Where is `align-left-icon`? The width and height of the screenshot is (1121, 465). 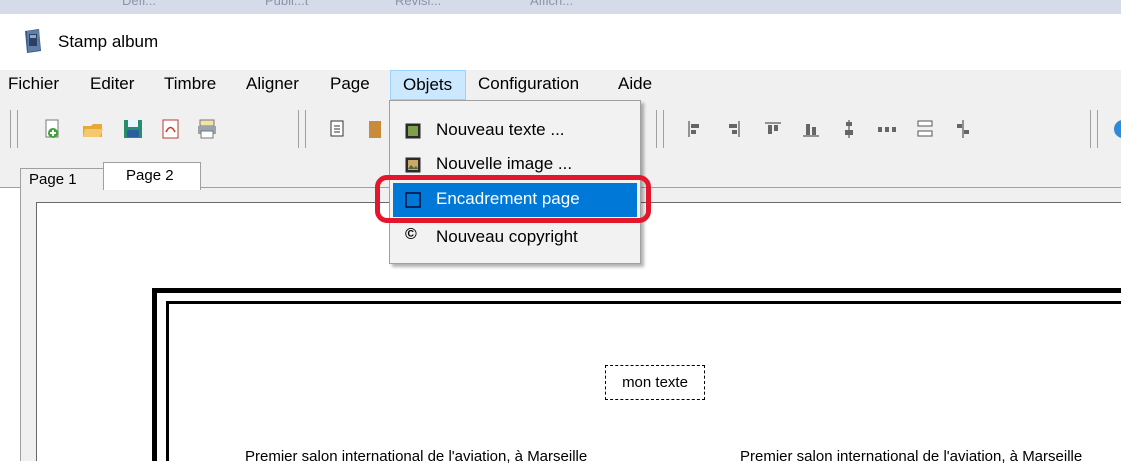 align-left-icon is located at coordinates (695, 129).